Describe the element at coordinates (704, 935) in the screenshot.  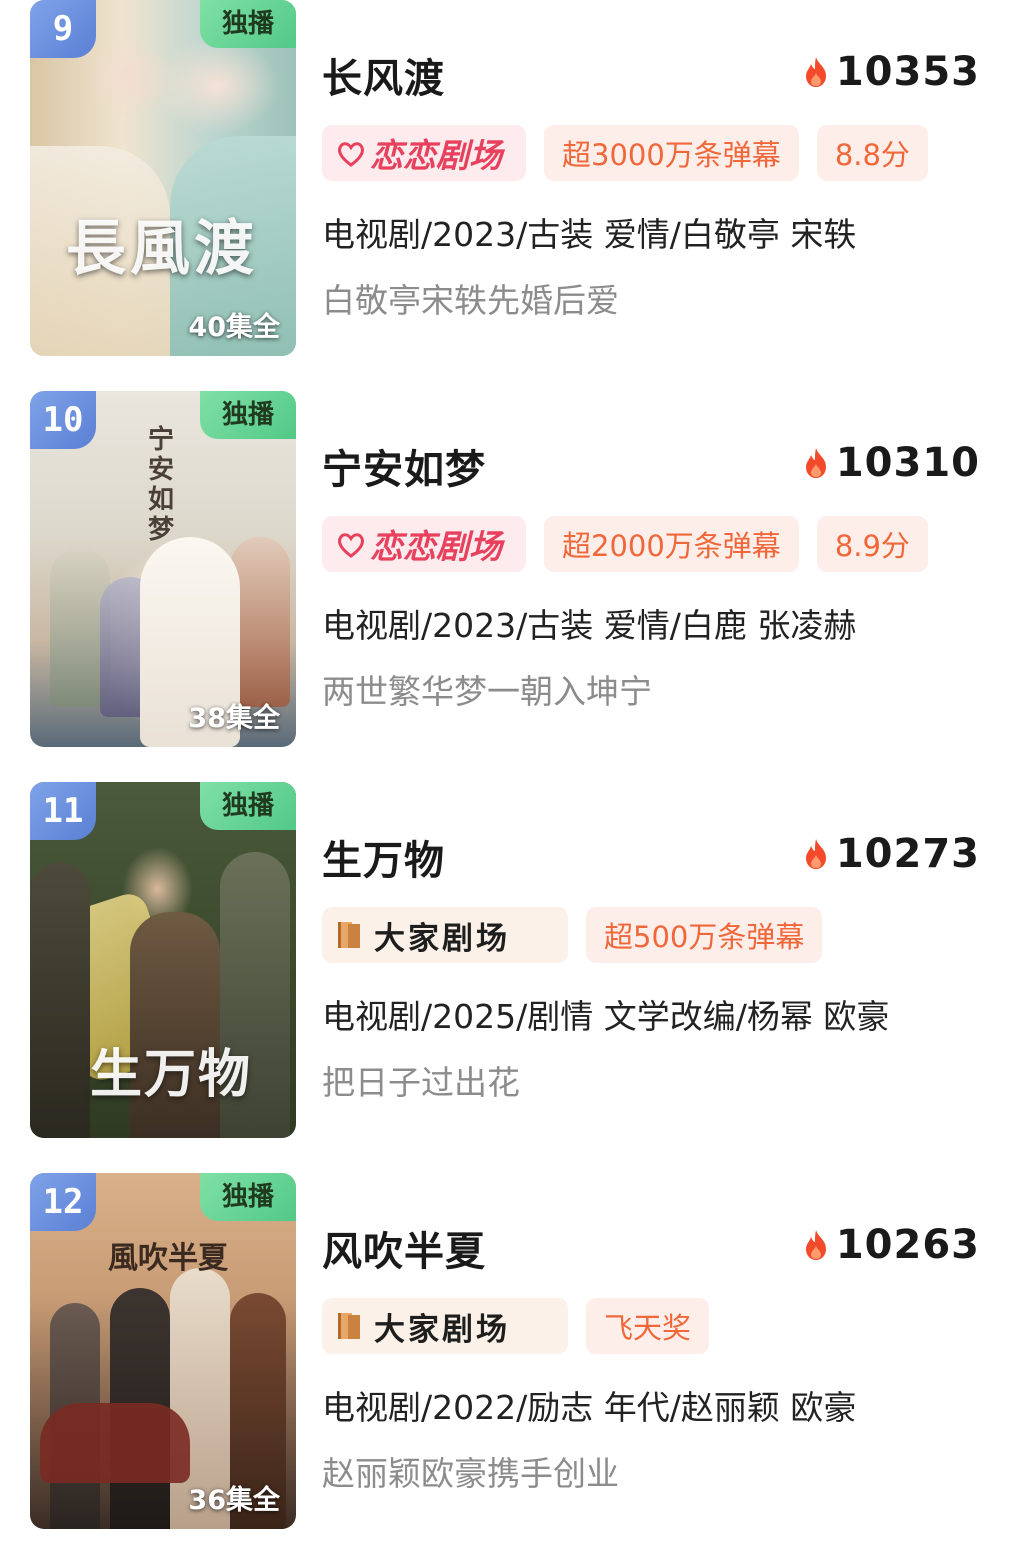
I see `danmaku-tag: 超500万条弹幕` at that location.